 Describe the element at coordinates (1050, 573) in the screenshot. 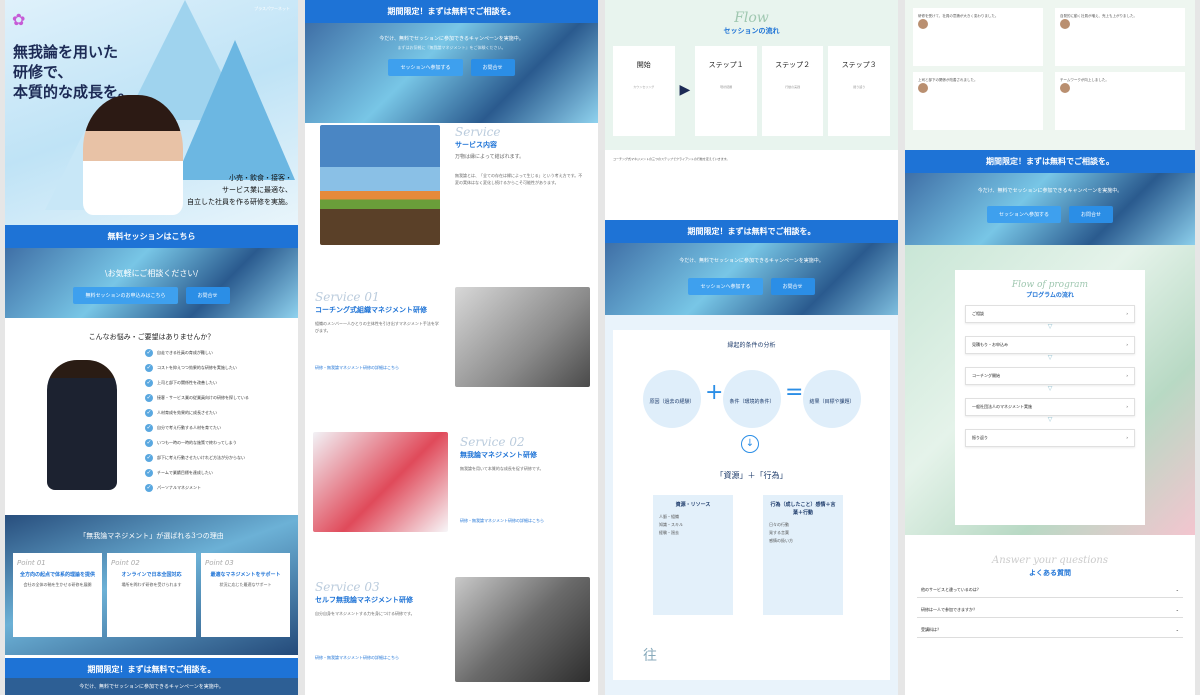

I see `faq-title: よくある質問` at that location.